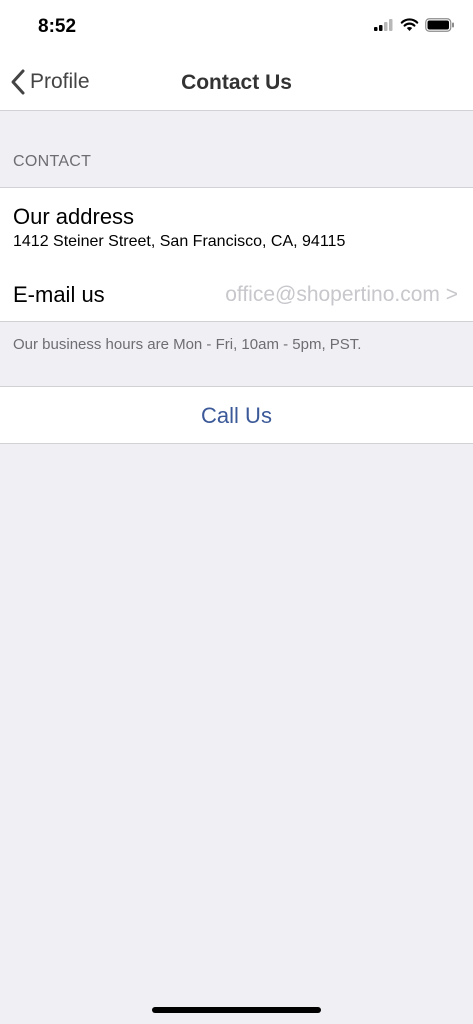 The width and height of the screenshot is (473, 1024). Describe the element at coordinates (59, 294) in the screenshot. I see `email-label: E-mail us` at that location.